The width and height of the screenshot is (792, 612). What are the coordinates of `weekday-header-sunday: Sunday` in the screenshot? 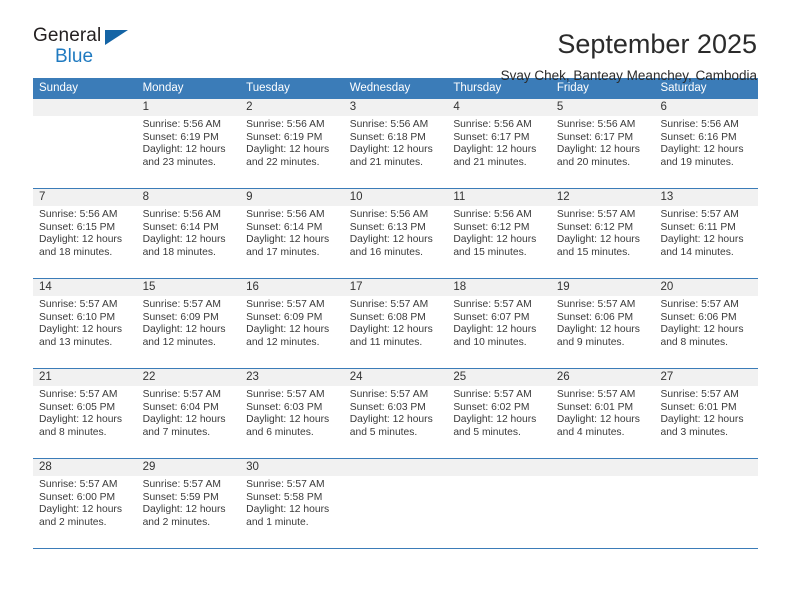 It's located at (59, 88).